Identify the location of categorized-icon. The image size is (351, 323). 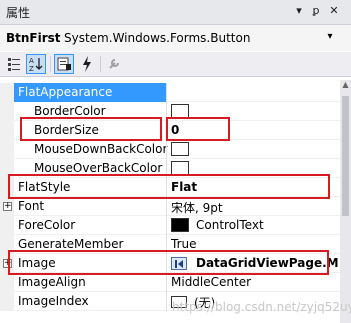
(14, 64).